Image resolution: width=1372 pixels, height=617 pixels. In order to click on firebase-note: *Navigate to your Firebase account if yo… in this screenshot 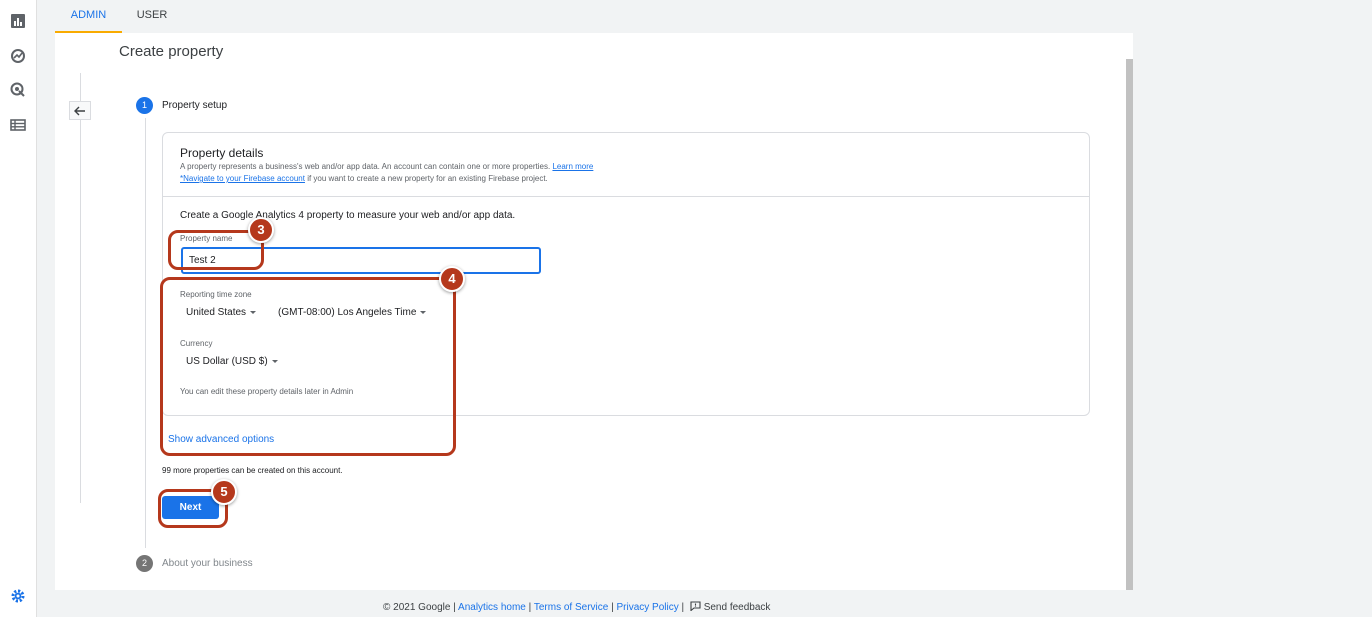, I will do `click(364, 178)`.